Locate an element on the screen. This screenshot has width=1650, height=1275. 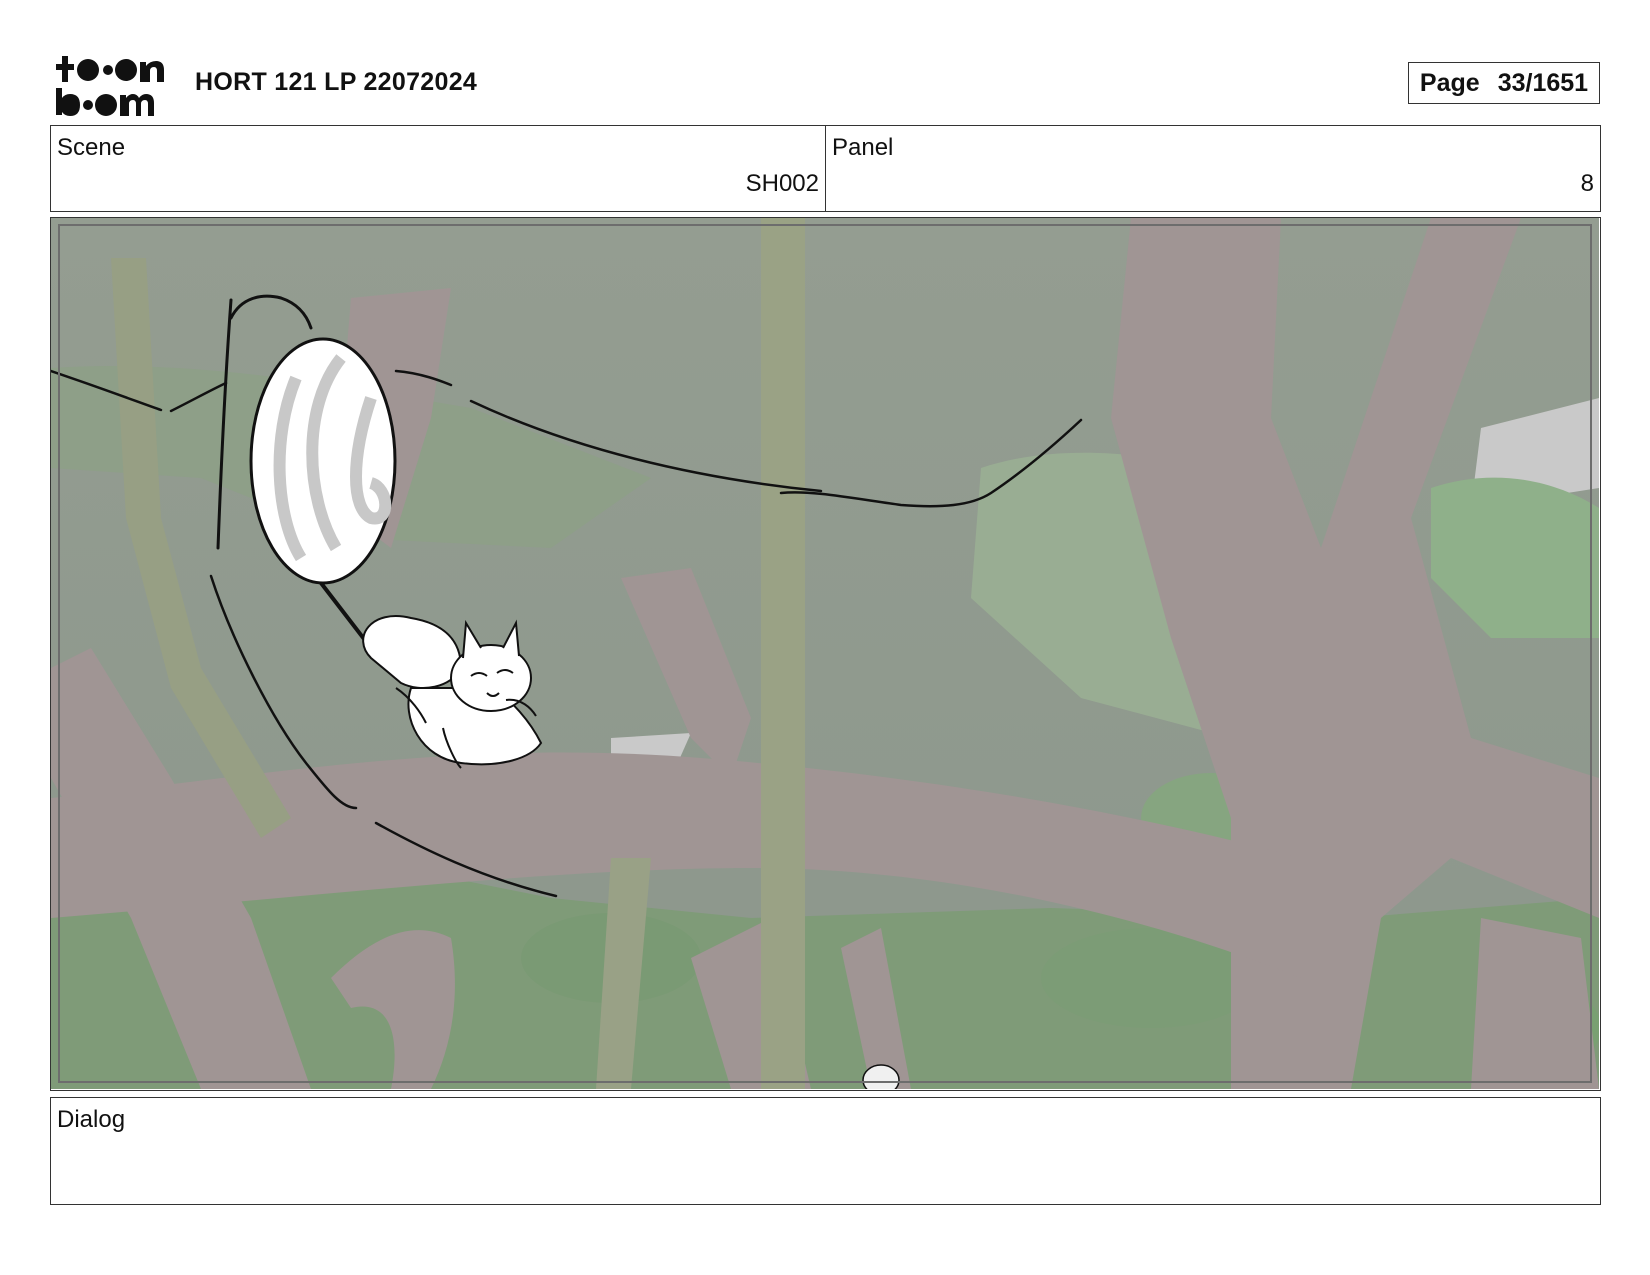
page-number: 33/1651 is located at coordinates (1543, 82).